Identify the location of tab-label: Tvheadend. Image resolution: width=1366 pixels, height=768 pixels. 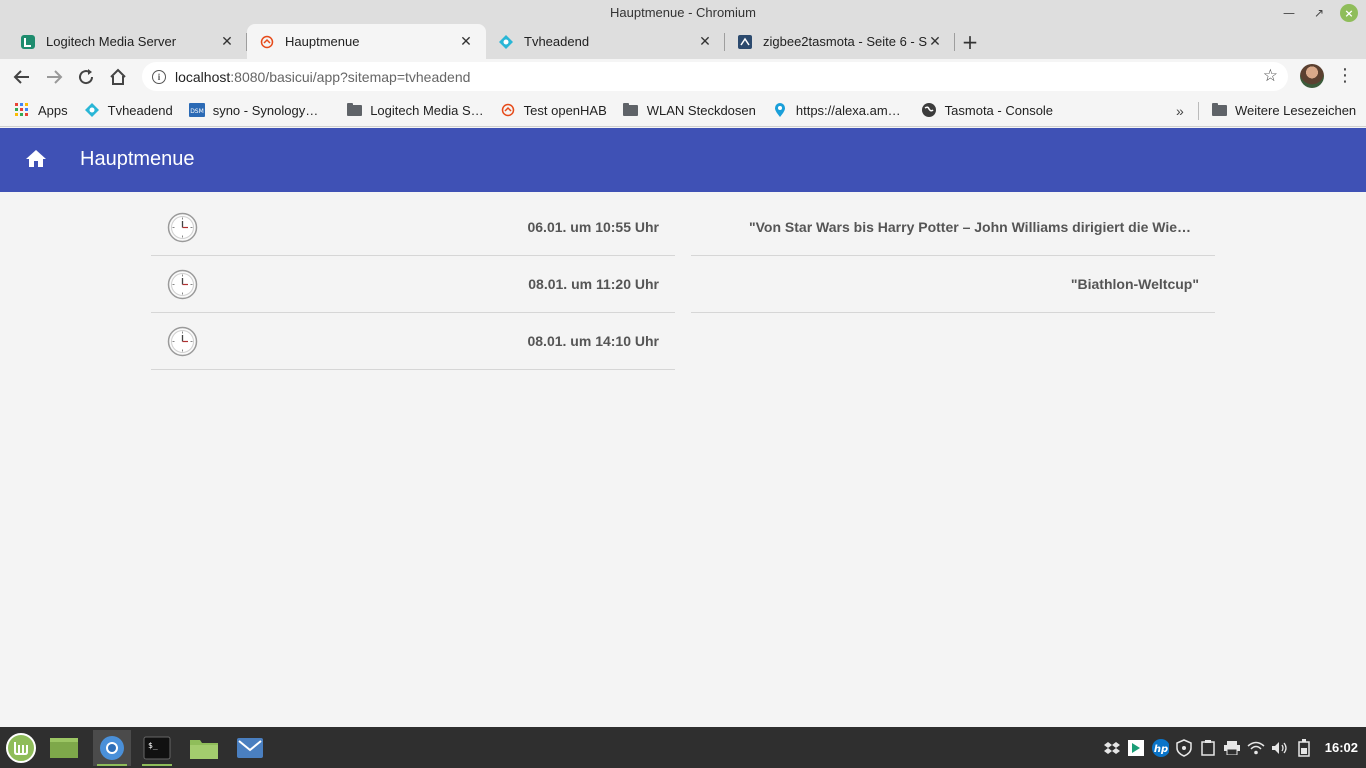
(557, 41).